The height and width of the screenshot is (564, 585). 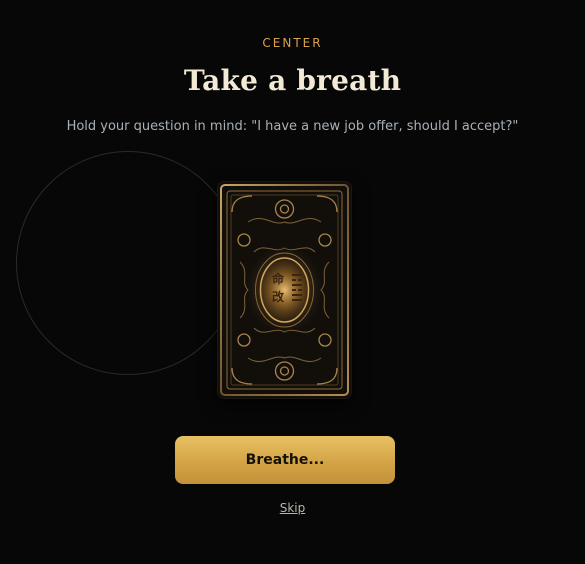 What do you see at coordinates (278, 278) in the screenshot?
I see `card-glyph-top: 命` at bounding box center [278, 278].